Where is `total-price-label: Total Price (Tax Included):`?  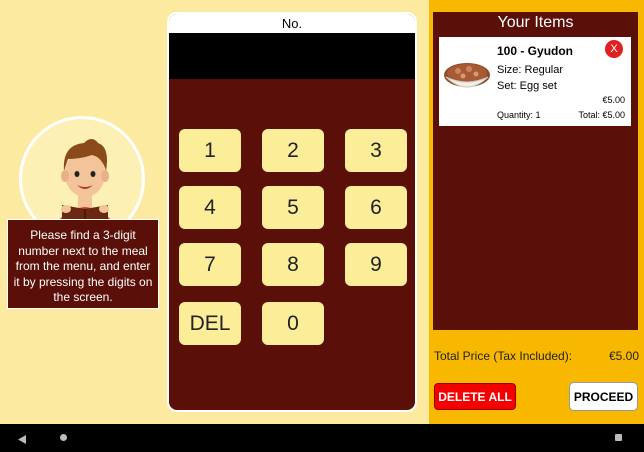 total-price-label: Total Price (Tax Included): is located at coordinates (503, 356).